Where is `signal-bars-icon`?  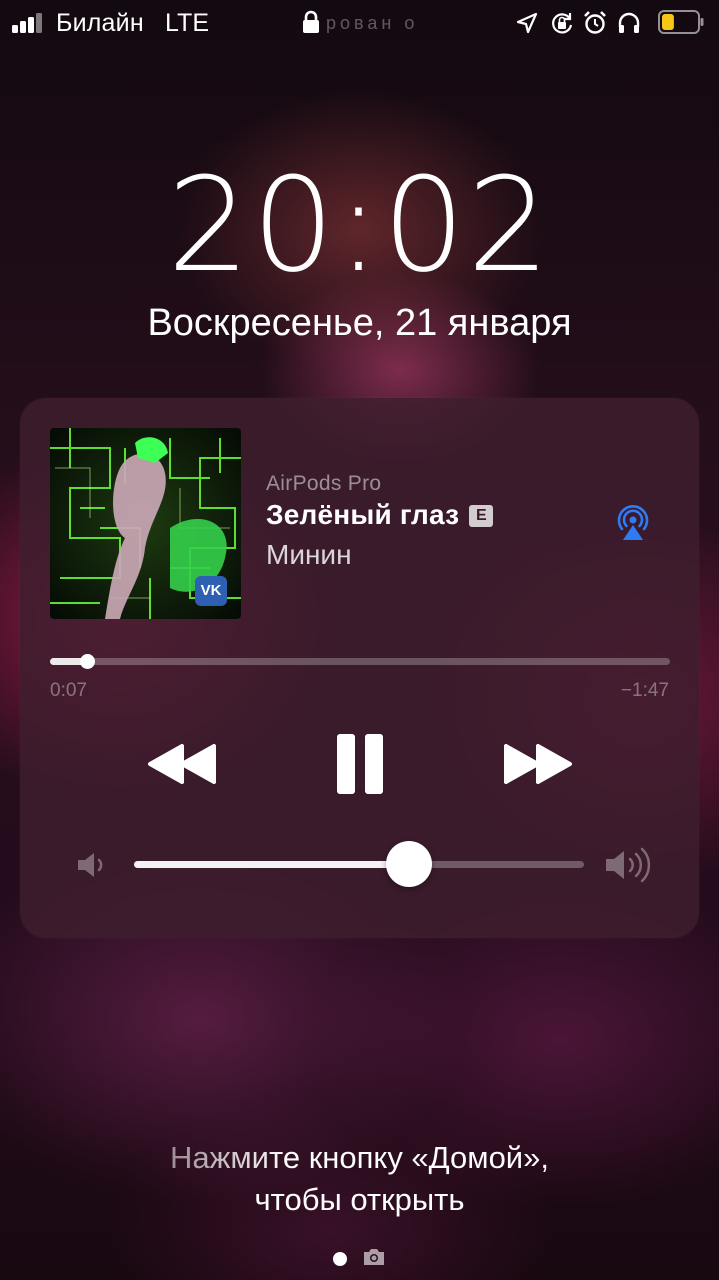 signal-bars-icon is located at coordinates (31, 23).